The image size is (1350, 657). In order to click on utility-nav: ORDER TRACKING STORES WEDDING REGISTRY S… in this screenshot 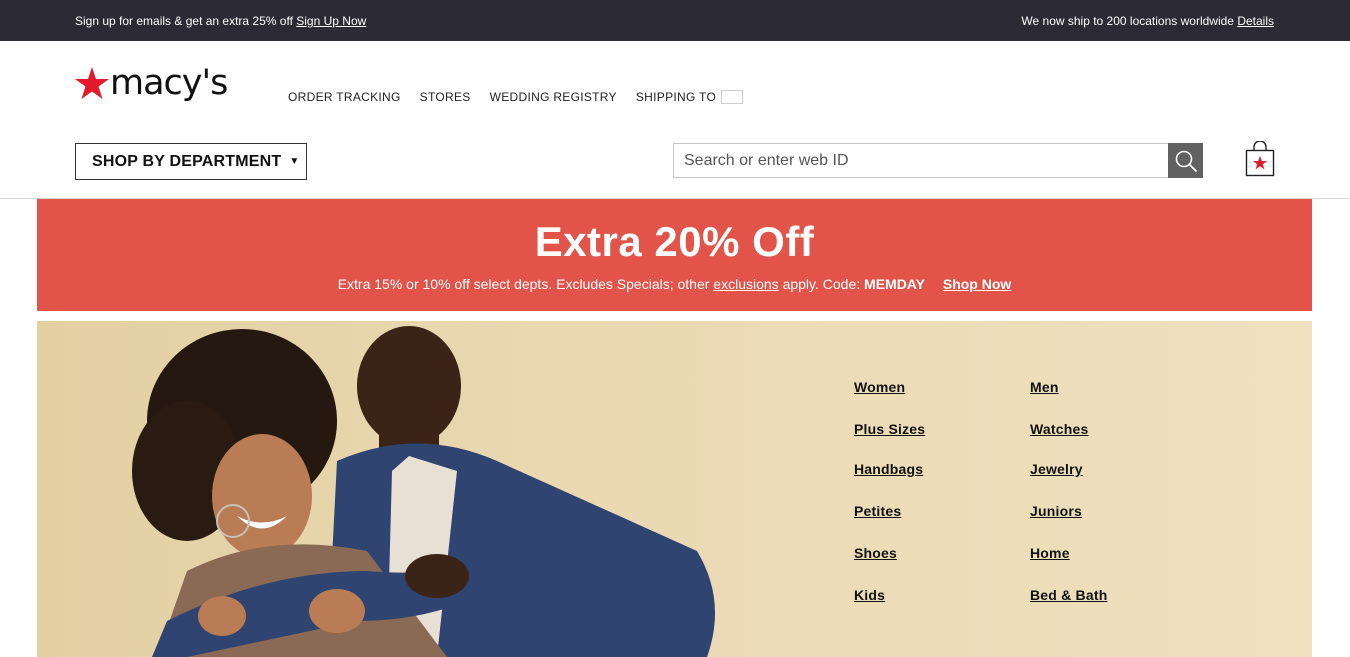, I will do `click(534, 97)`.